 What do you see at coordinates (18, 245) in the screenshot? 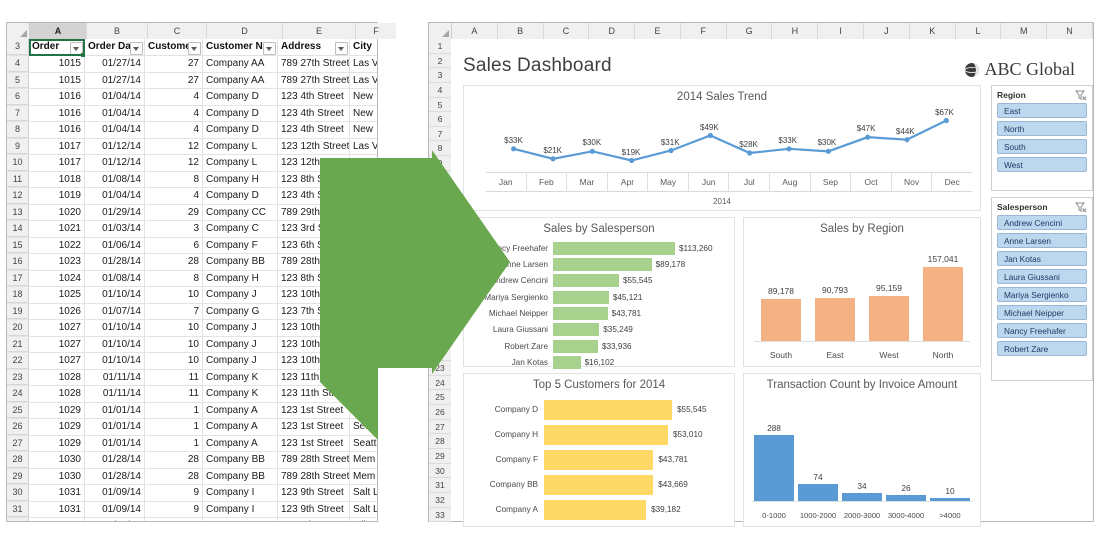
I see `row-number: 15` at bounding box center [18, 245].